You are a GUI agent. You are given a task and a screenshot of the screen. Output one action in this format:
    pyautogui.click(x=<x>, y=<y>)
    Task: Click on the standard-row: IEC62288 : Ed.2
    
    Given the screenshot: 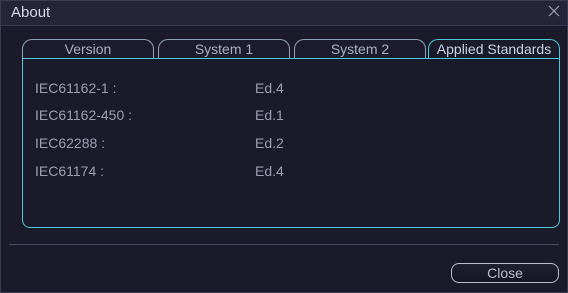 What is the action you would take?
    pyautogui.click(x=235, y=143)
    